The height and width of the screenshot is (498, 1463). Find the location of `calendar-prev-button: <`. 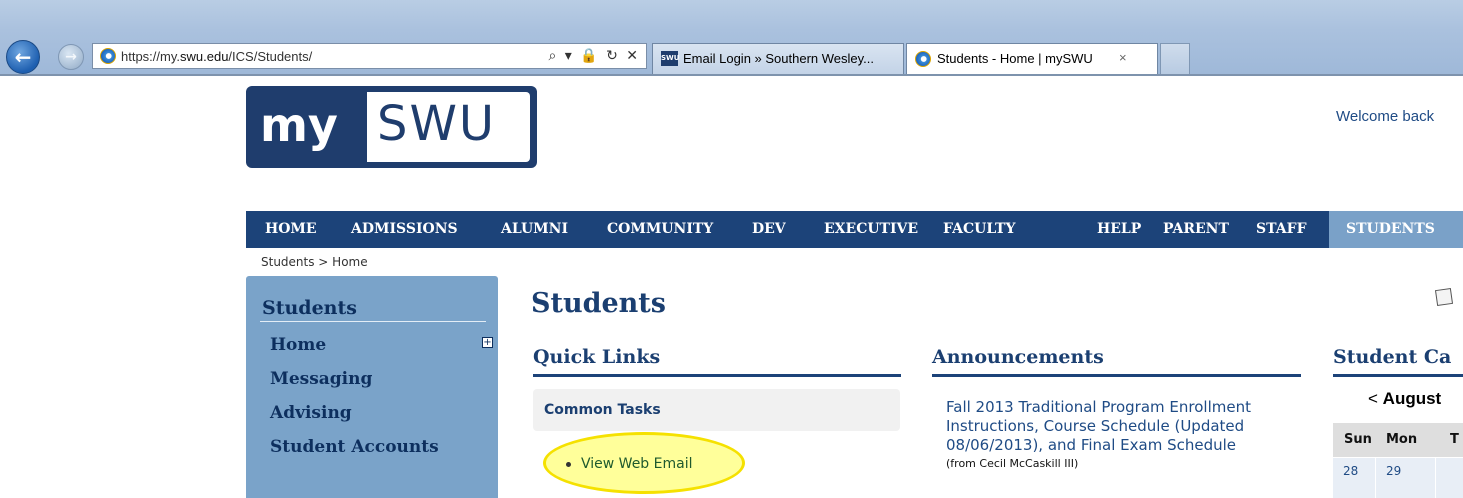

calendar-prev-button: < is located at coordinates (1373, 398).